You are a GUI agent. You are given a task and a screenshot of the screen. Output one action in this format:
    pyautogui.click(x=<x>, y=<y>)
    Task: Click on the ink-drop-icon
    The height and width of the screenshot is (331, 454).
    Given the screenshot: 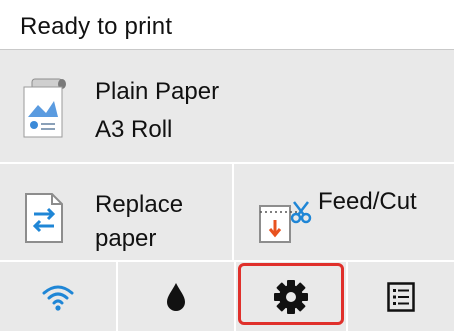 What is the action you would take?
    pyautogui.click(x=176, y=296)
    